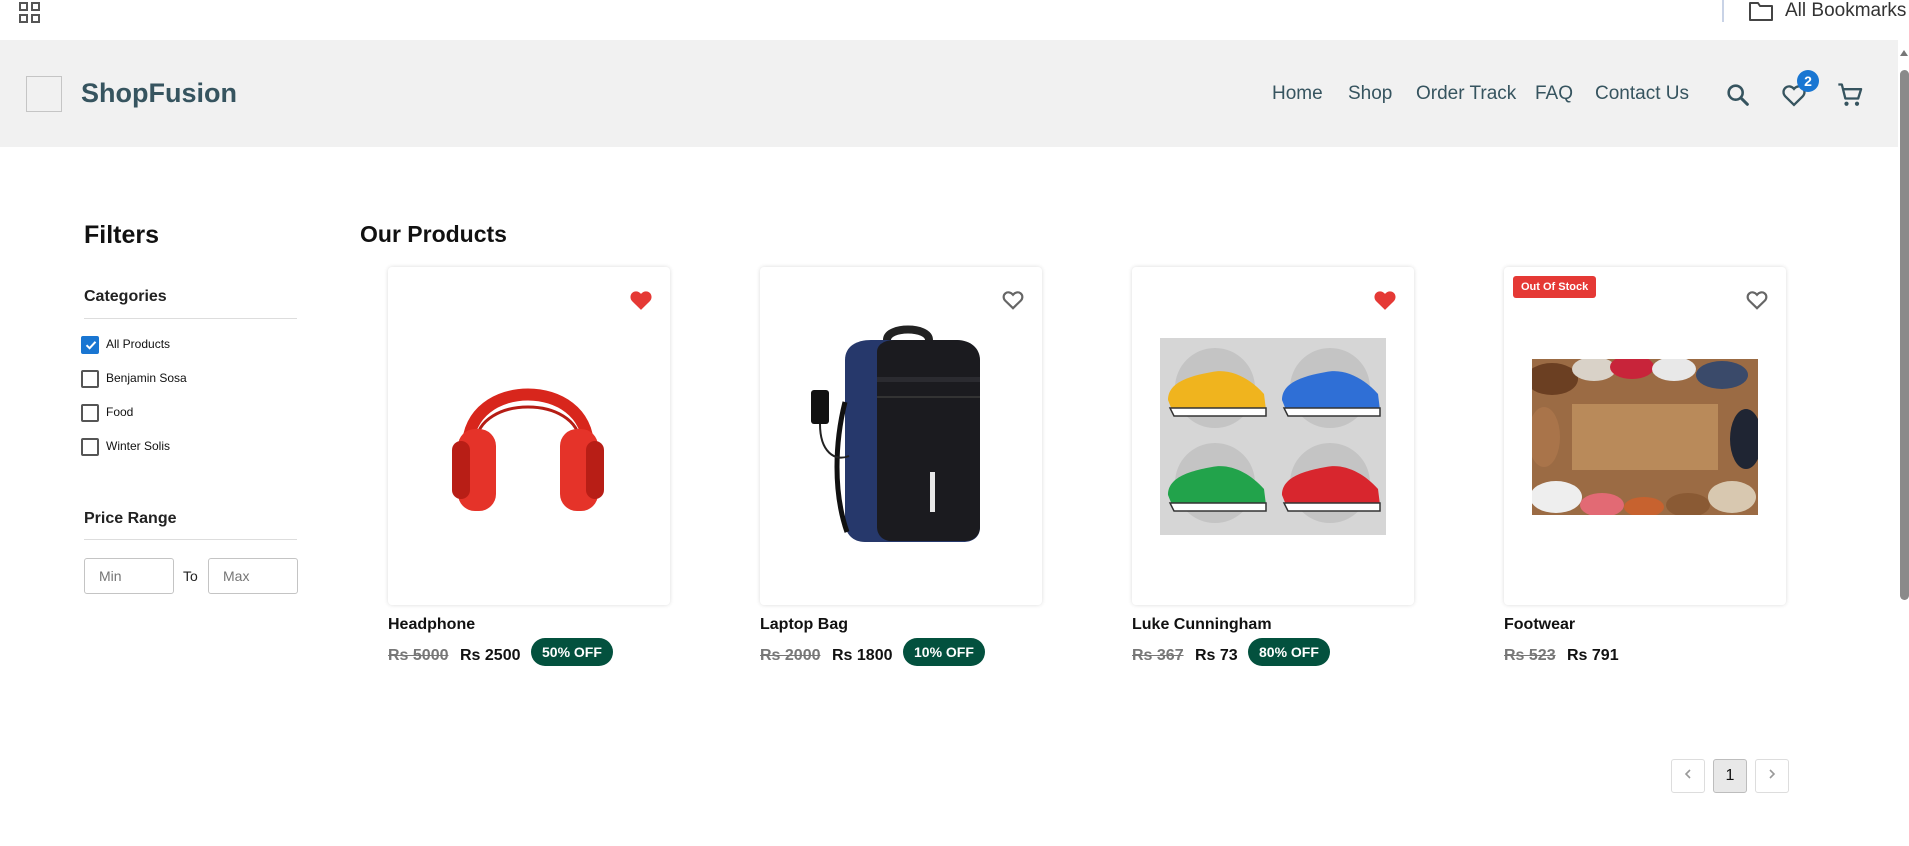 The image size is (1909, 846). I want to click on product-card-laptop-bag, so click(901, 436).